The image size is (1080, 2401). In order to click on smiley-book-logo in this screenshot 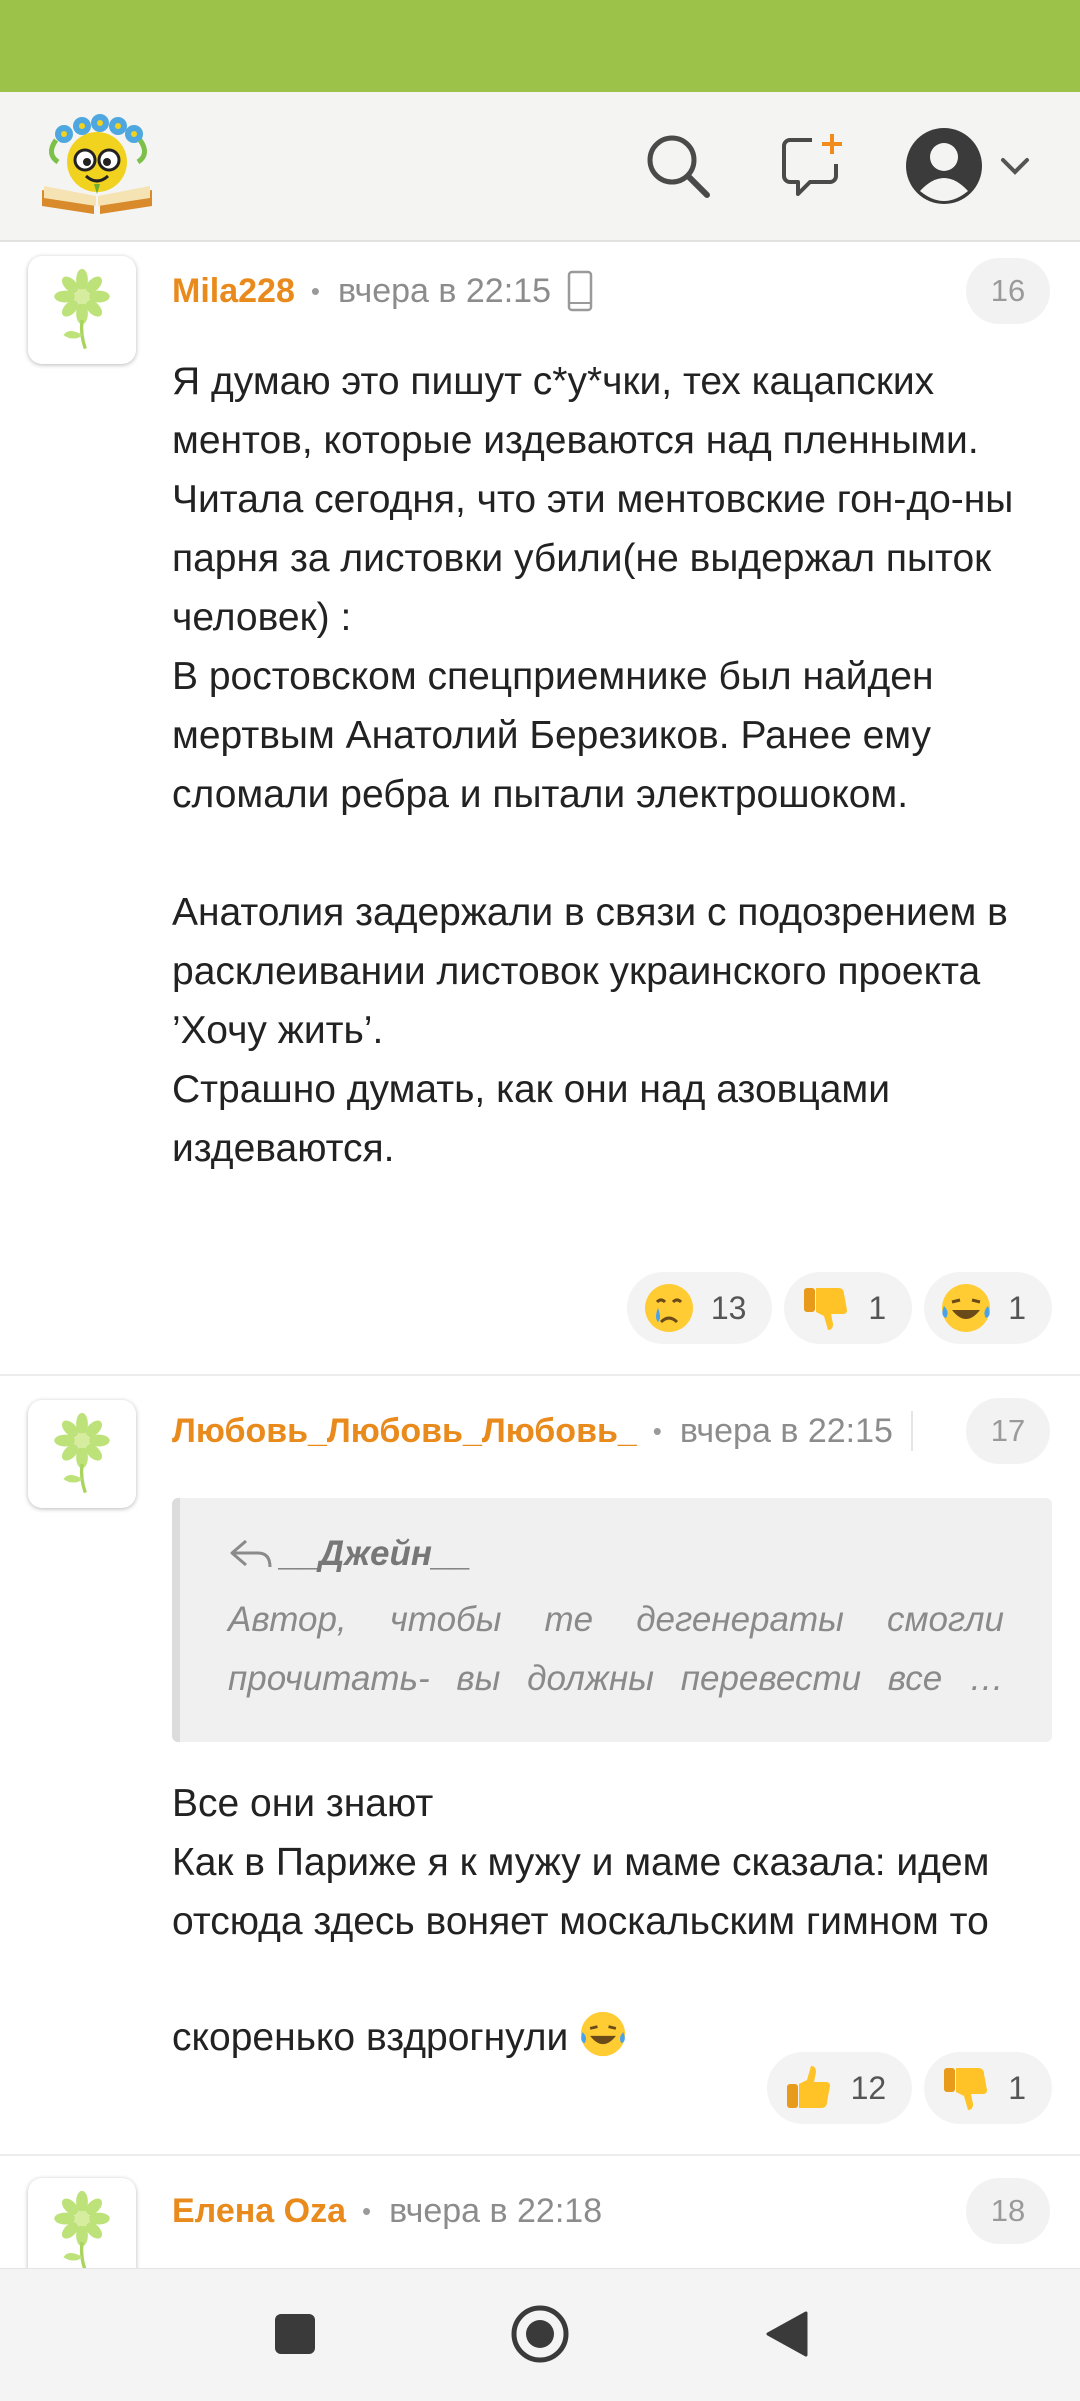, I will do `click(97, 166)`.